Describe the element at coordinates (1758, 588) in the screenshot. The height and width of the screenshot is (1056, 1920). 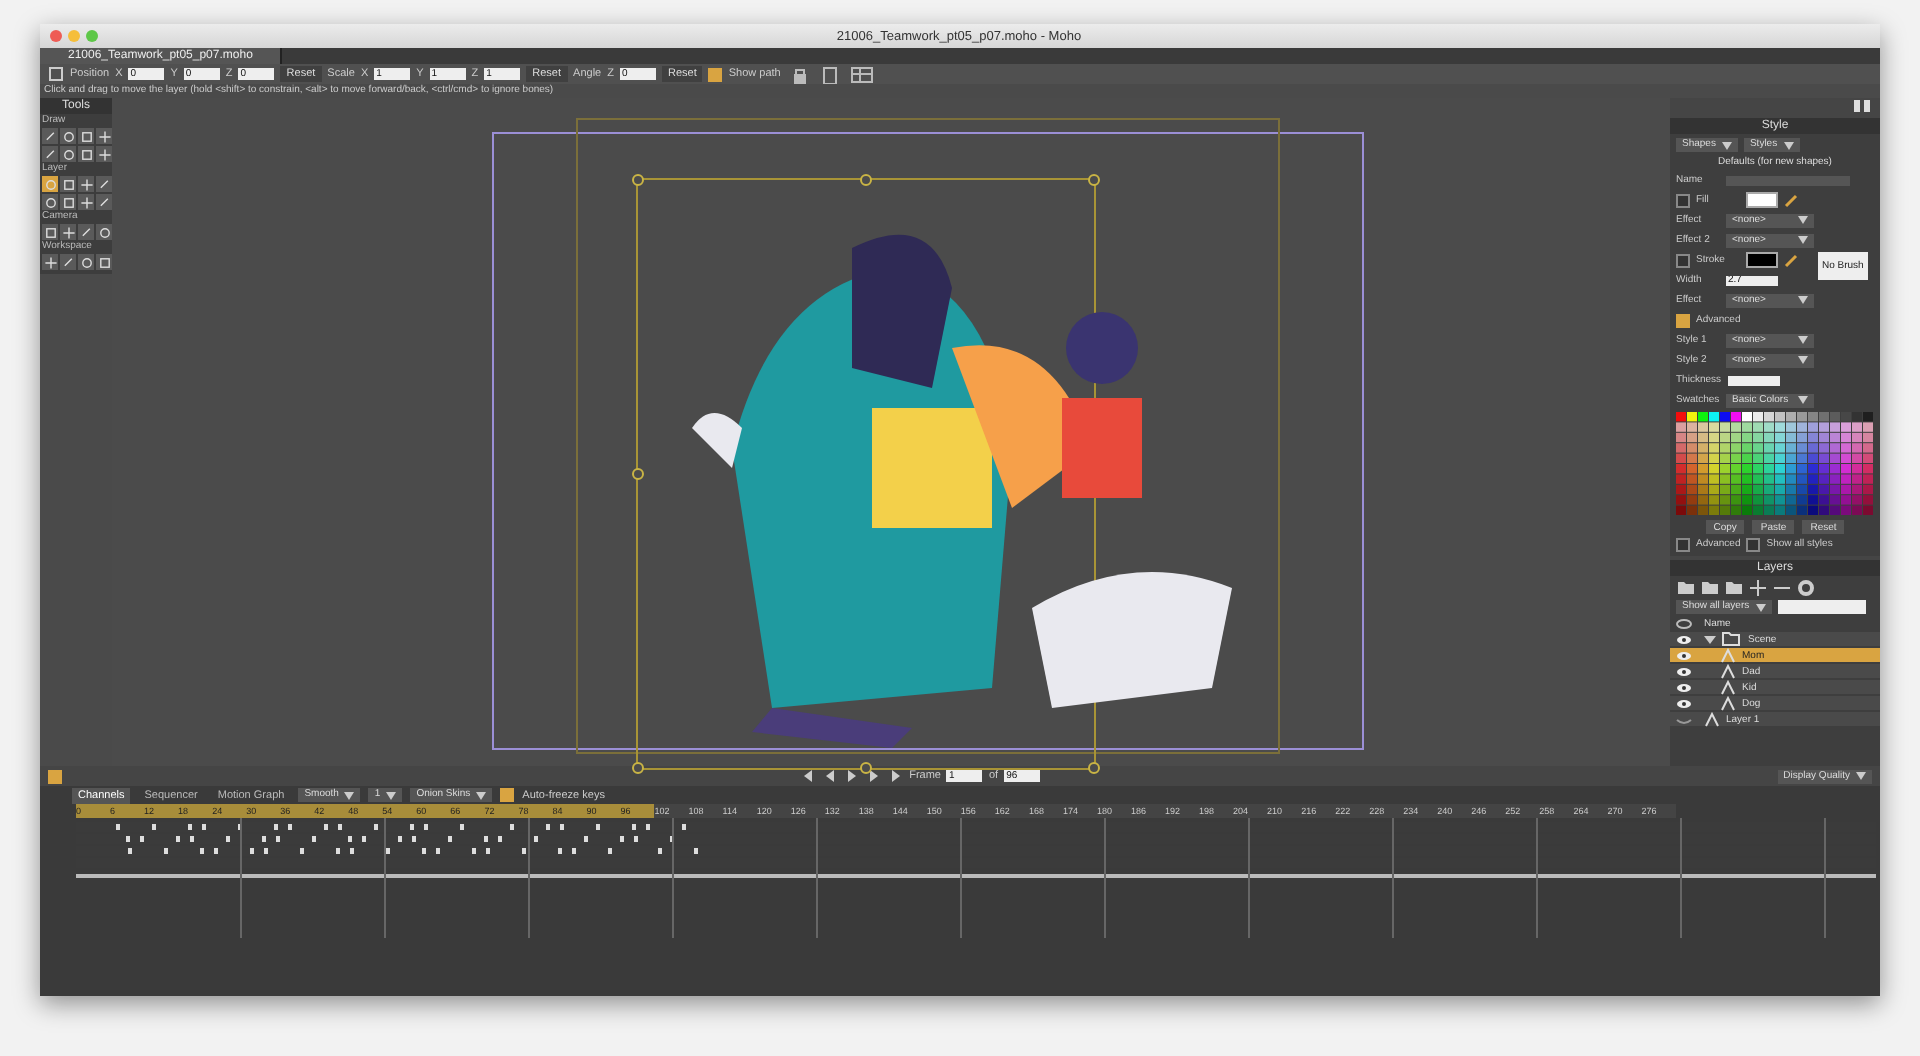
I see `plus-icon` at that location.